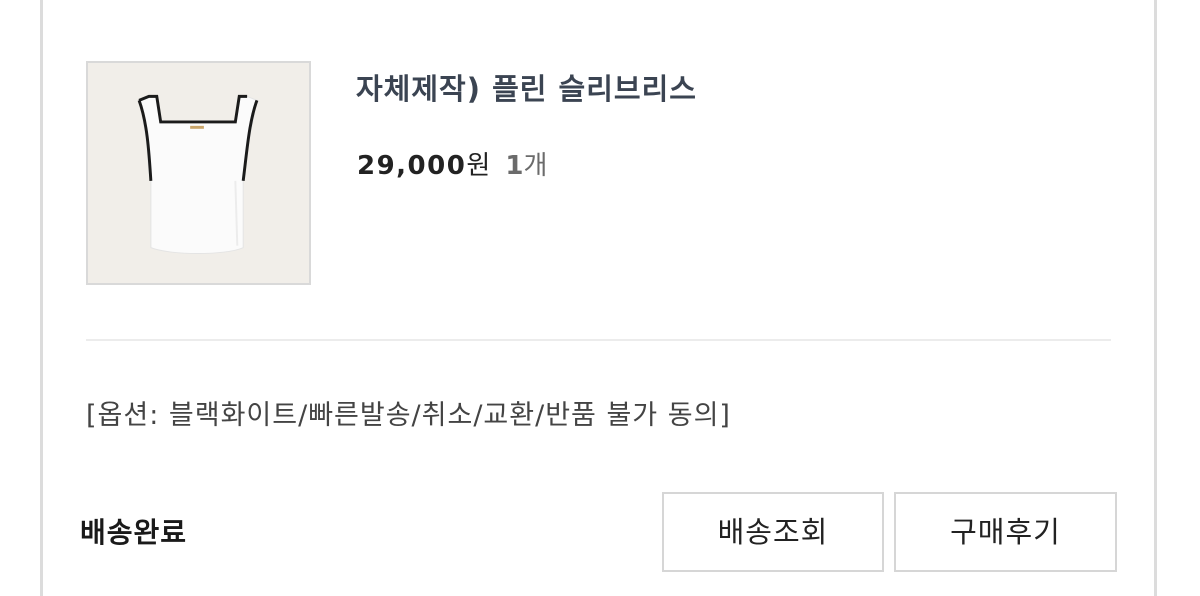 This screenshot has height=596, width=1200. I want to click on price-row: 29,000원 1개, so click(452, 163).